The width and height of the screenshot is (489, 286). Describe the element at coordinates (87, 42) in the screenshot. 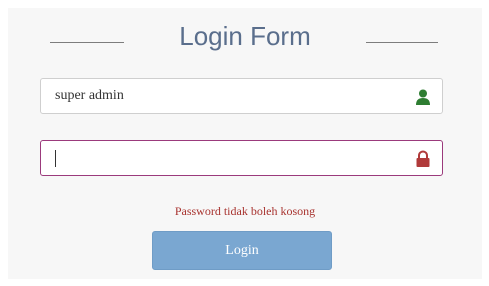

I see `title-divider-left` at that location.